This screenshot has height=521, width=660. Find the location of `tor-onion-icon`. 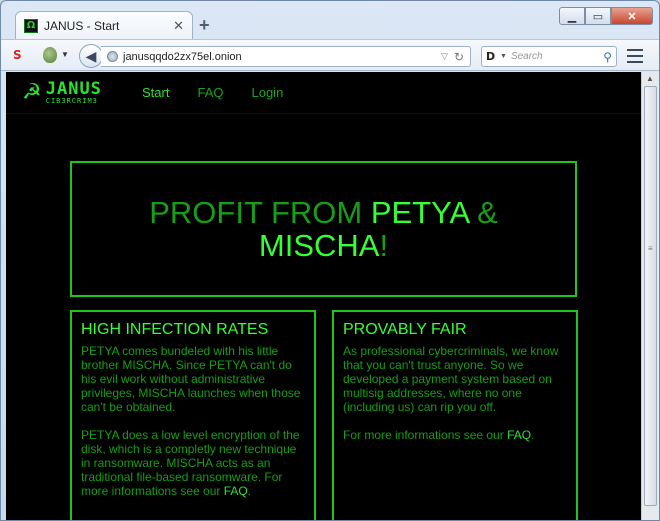

tor-onion-icon is located at coordinates (50, 55).